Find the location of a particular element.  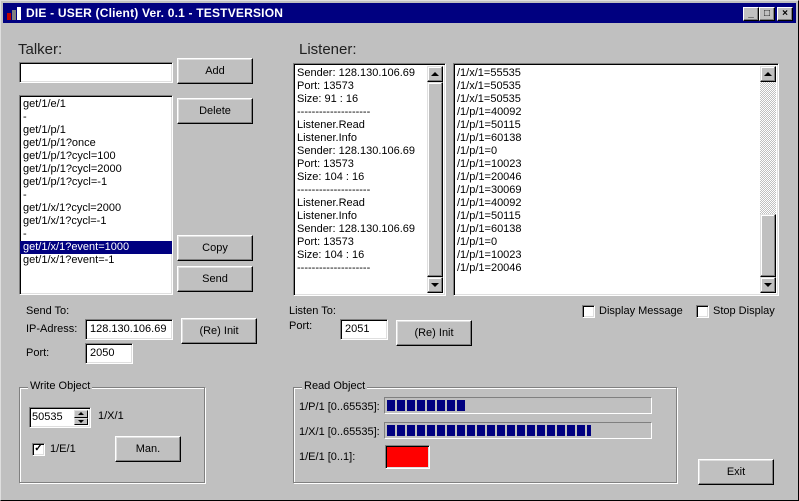

talker-list-item: get/1/p/1?cycl=2000 is located at coordinates (96, 169).